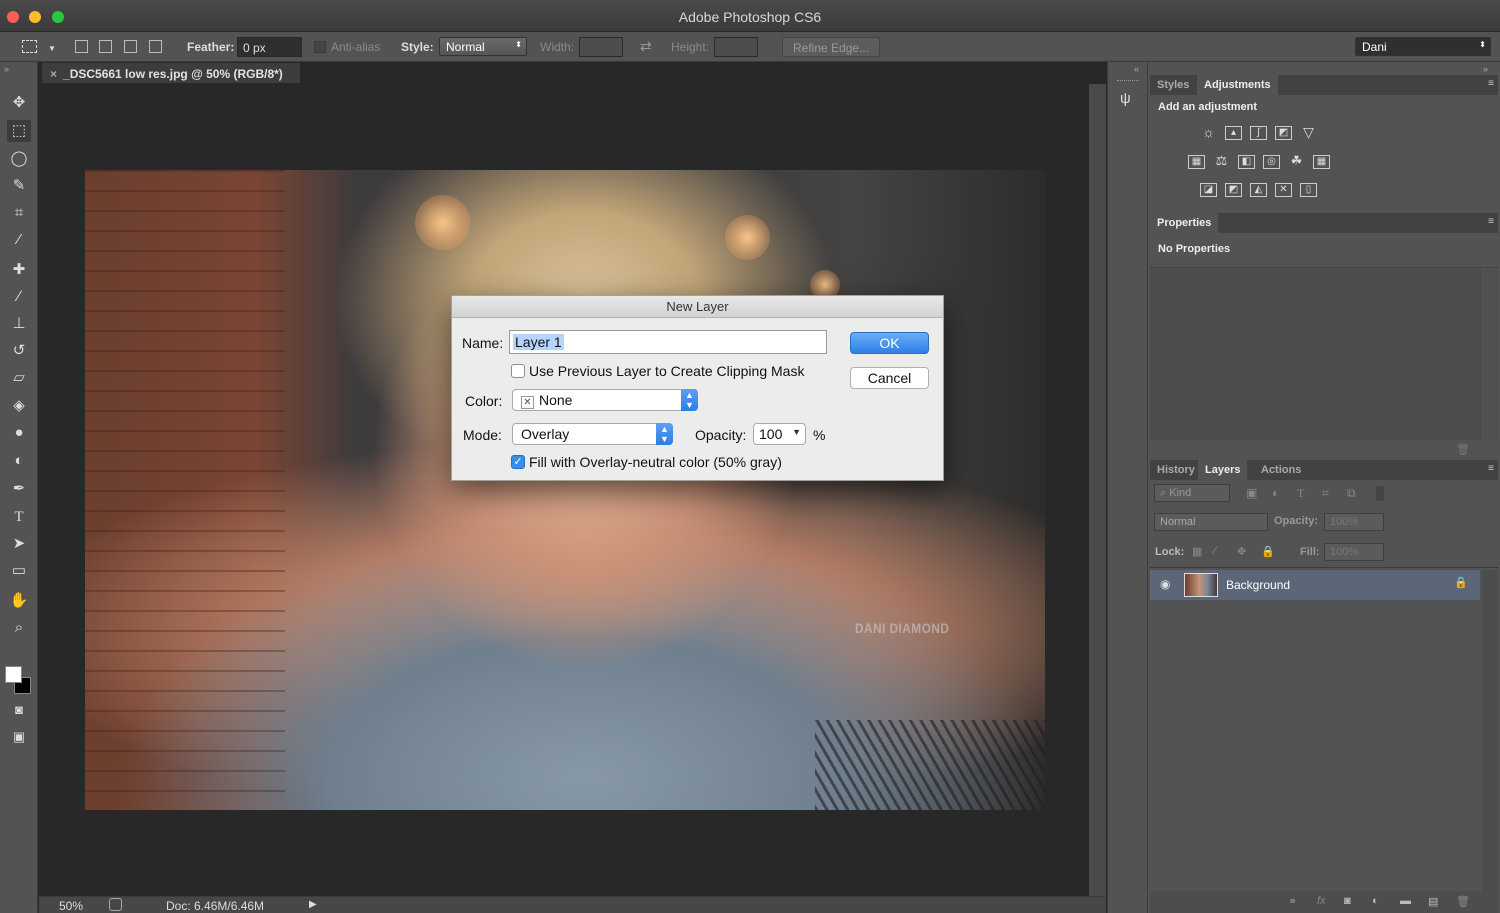 The width and height of the screenshot is (1500, 913). I want to click on trash-icon: 🗑, so click(1463, 449).